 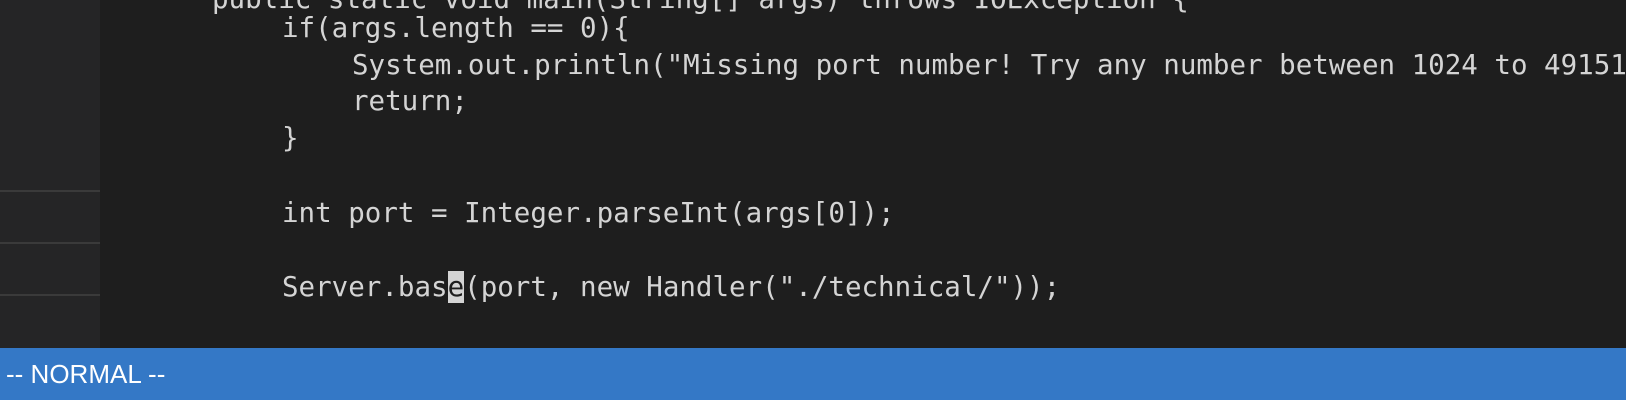 I want to click on code-line-before-cursor: Server.bas, so click(x=365, y=287).